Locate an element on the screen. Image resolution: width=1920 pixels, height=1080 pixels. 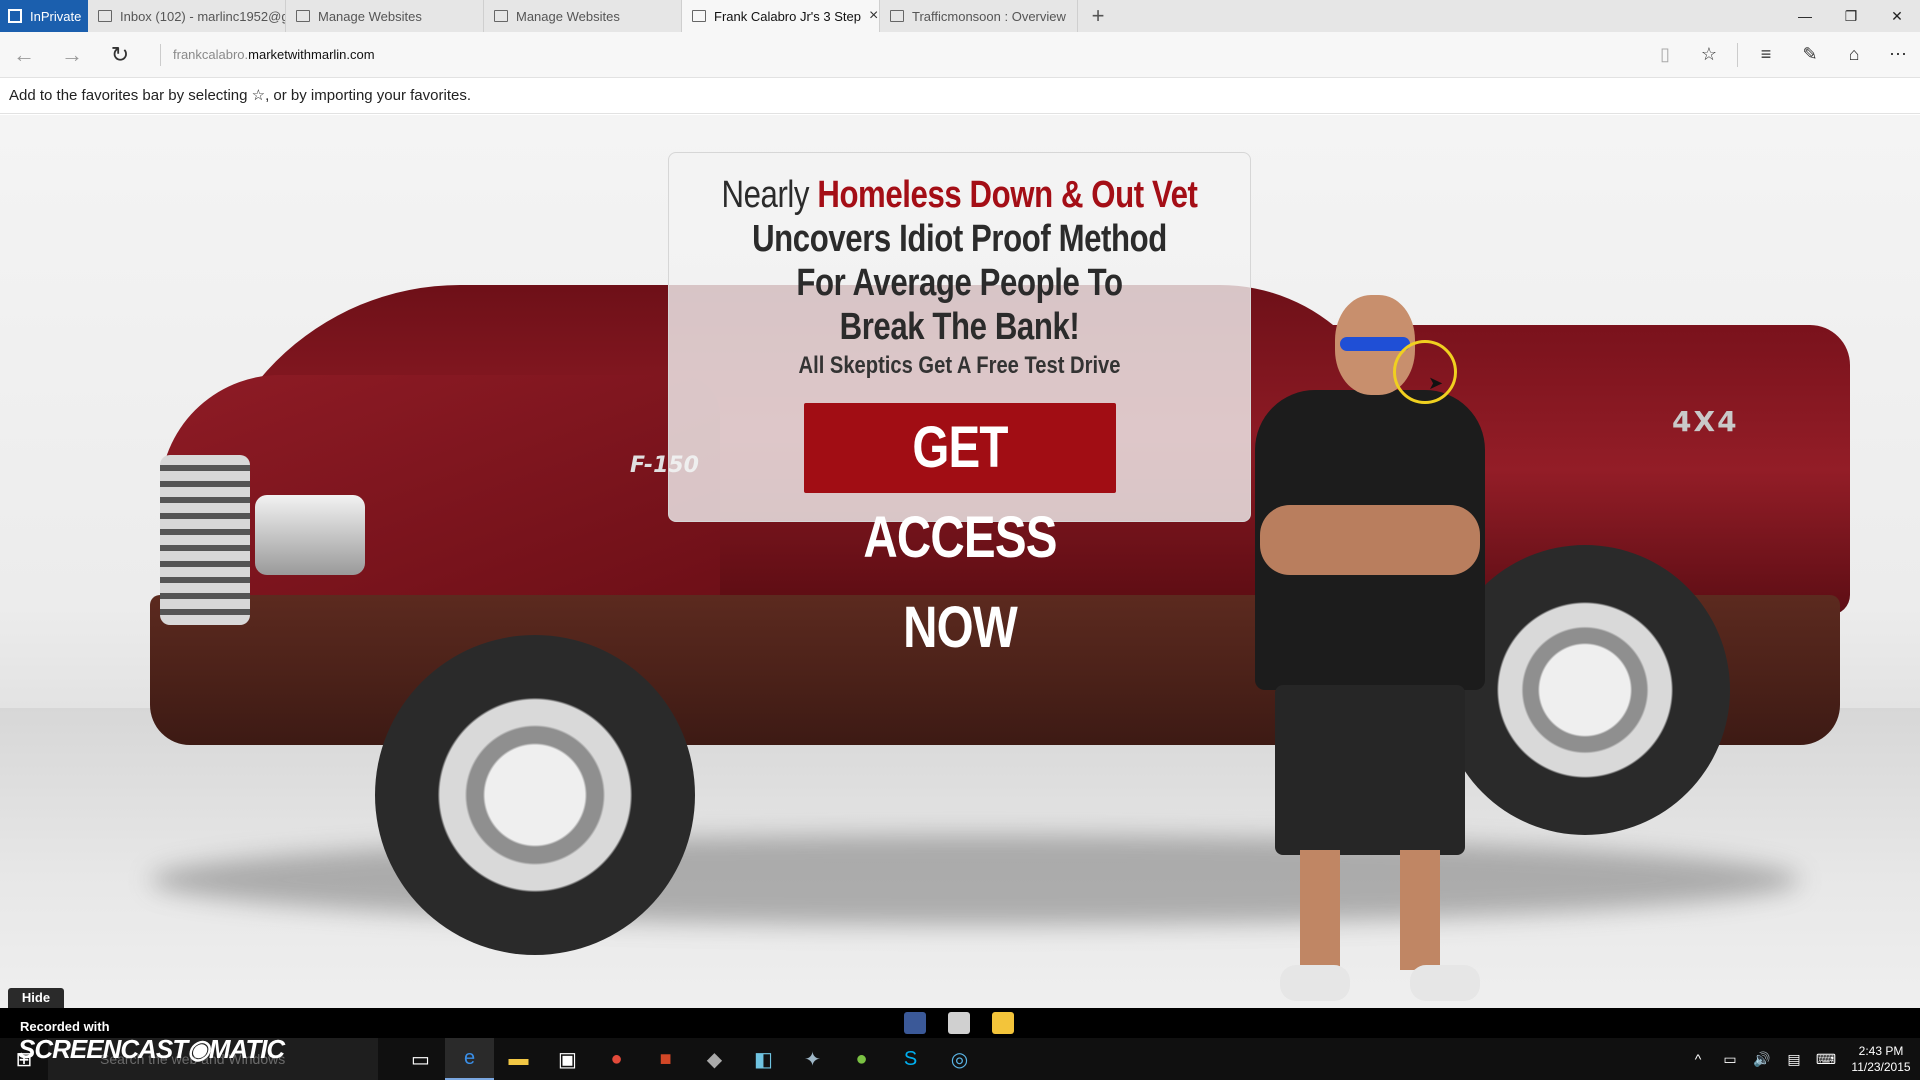
more-icon: ⋯ is located at coordinates (1898, 54).